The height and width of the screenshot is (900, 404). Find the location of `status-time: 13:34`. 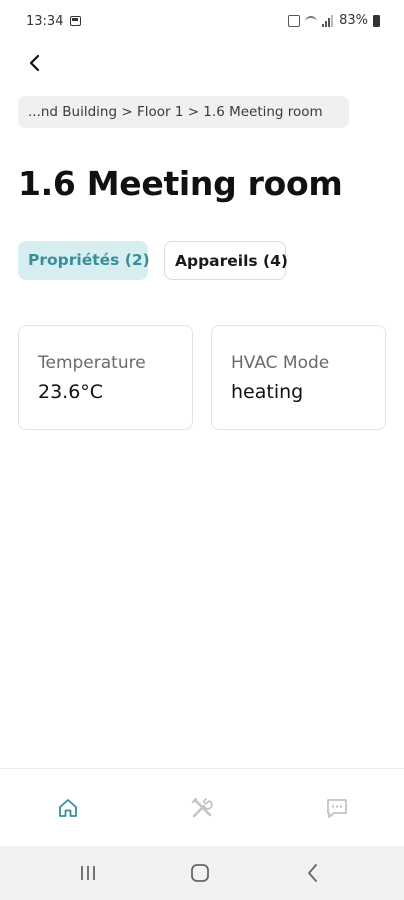

status-time: 13:34 is located at coordinates (45, 21).